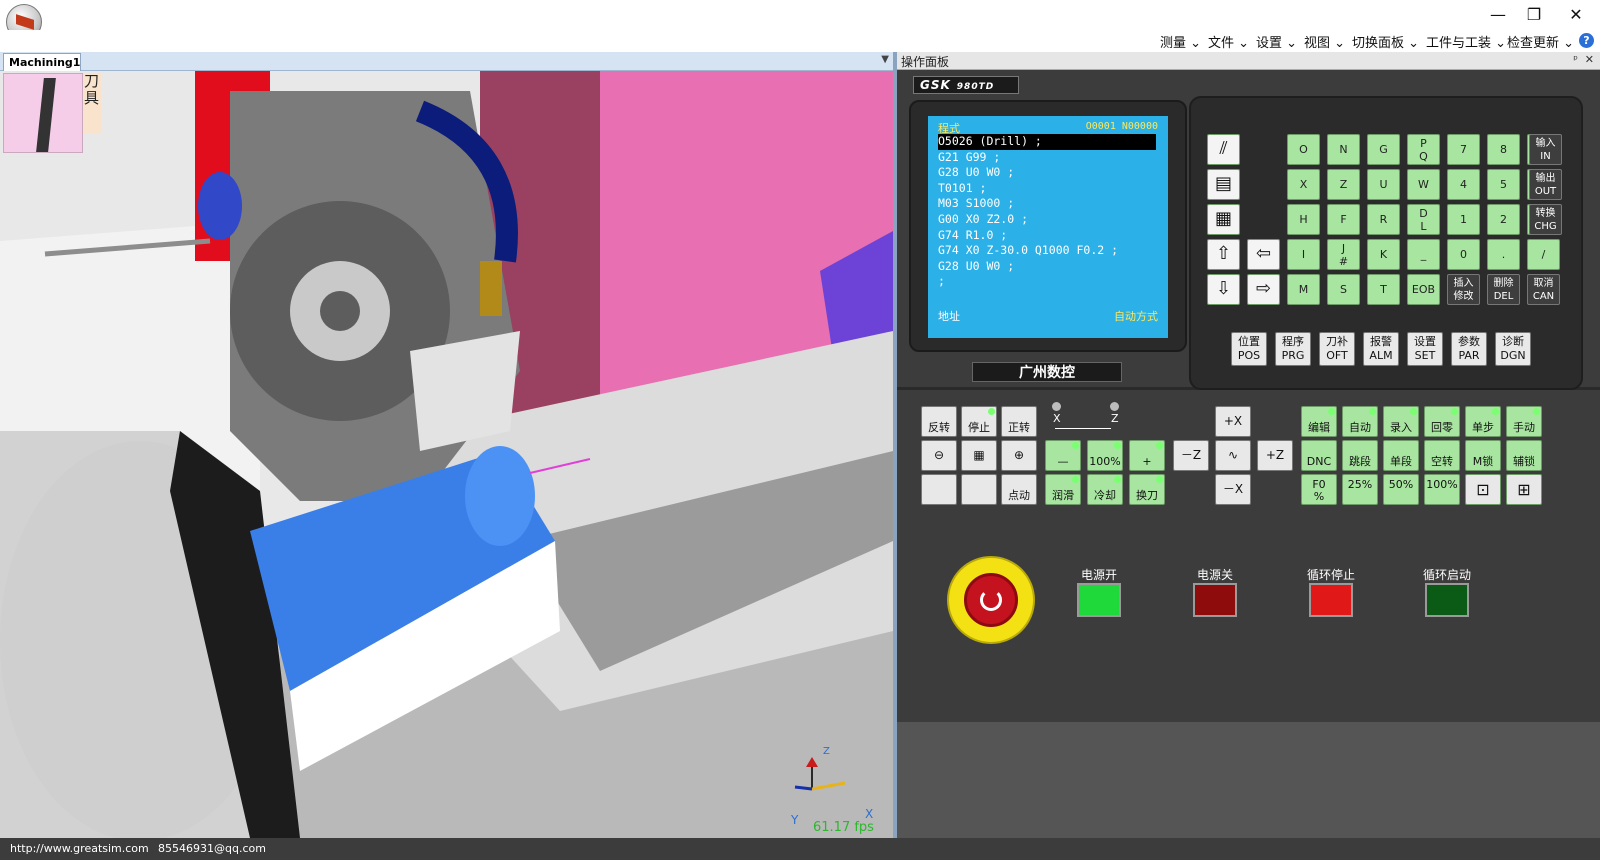 The width and height of the screenshot is (1600, 860). What do you see at coordinates (1463, 219) in the screenshot?
I see `key-1: 1` at bounding box center [1463, 219].